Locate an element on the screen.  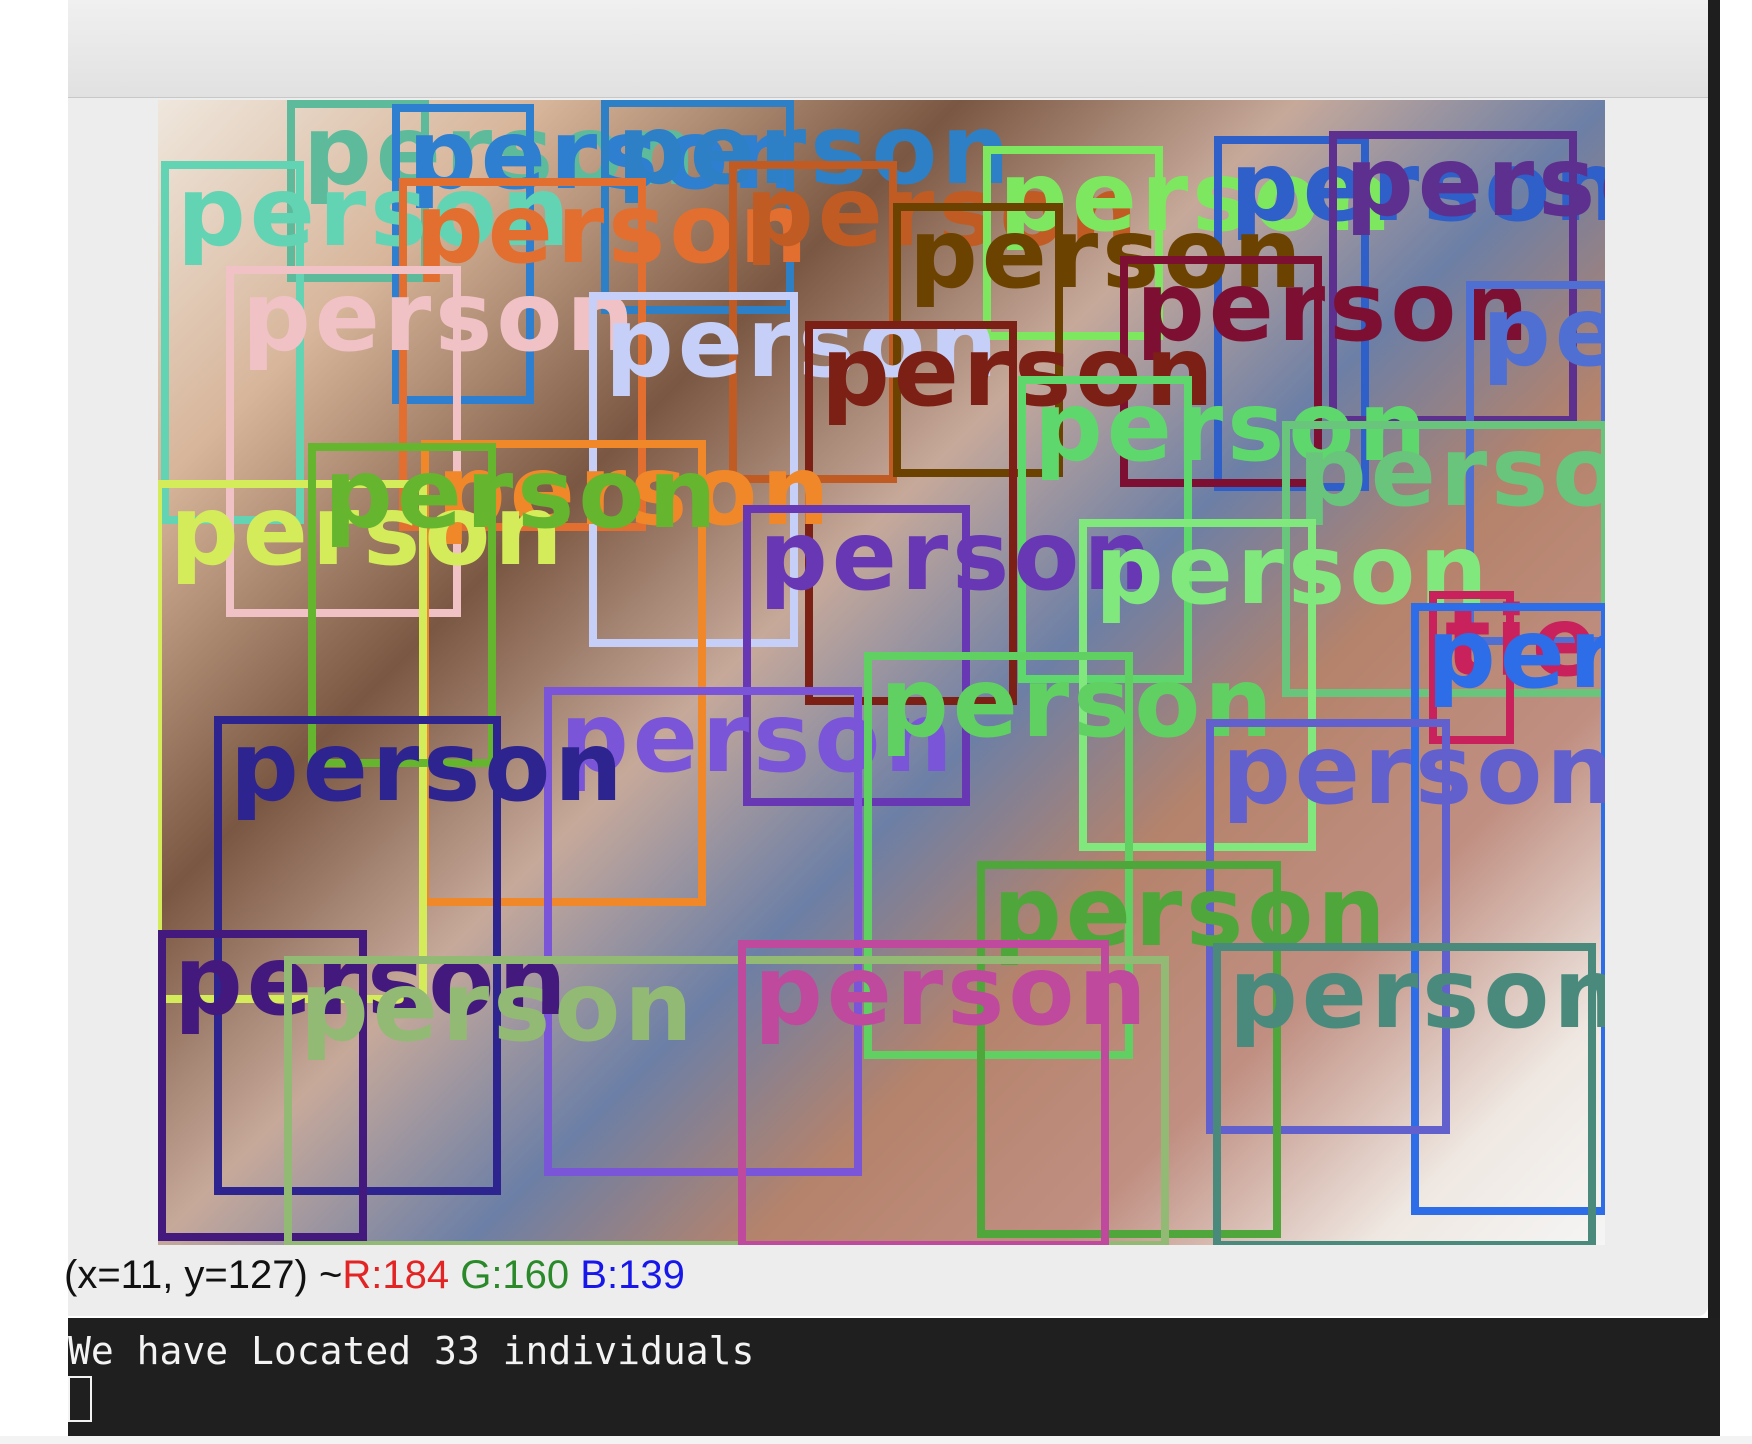
pixel-readout: (x=11, y=127) ~ R:184 G:160 B:139 is located at coordinates (374, 1275).